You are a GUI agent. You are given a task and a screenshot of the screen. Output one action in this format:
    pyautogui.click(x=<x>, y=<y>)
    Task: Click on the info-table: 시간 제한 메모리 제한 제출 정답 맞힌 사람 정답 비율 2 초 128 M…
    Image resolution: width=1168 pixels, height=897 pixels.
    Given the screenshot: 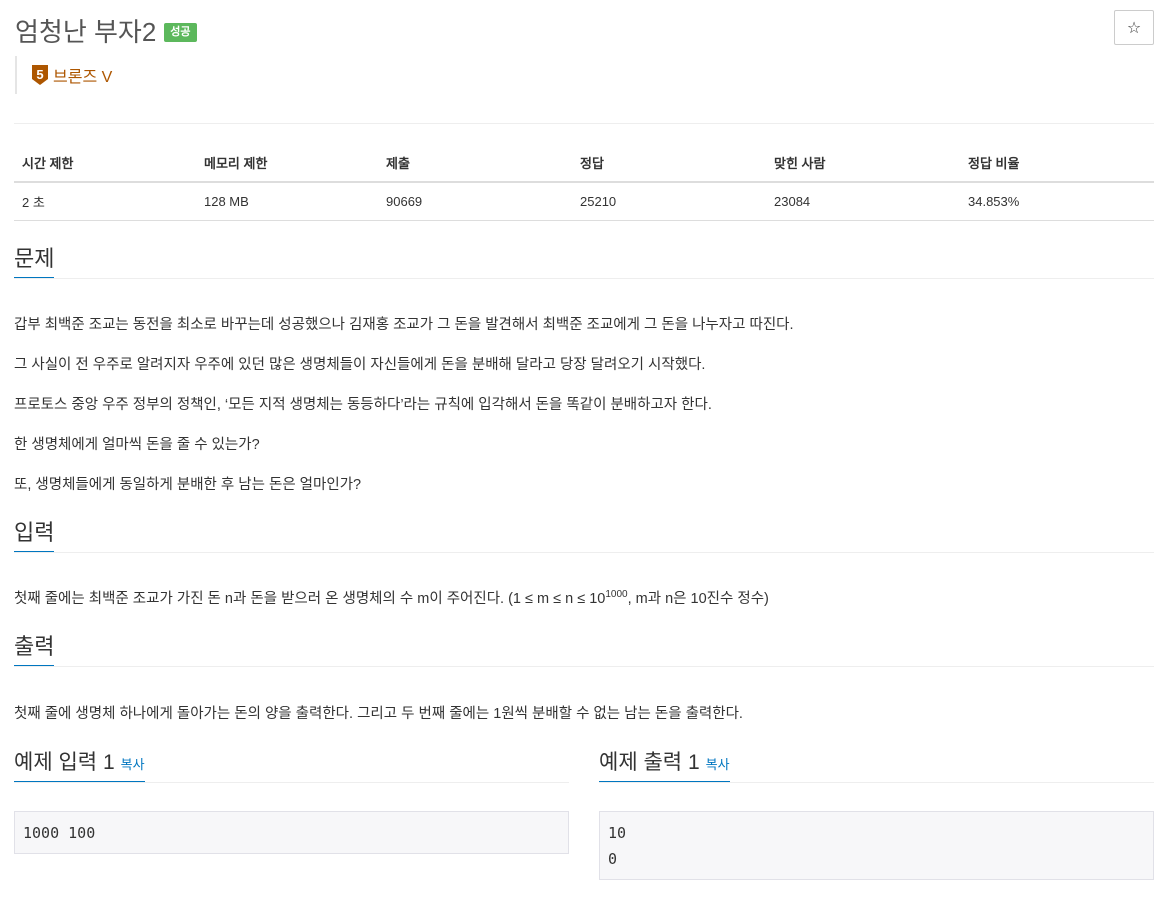 What is the action you would take?
    pyautogui.click(x=584, y=182)
    